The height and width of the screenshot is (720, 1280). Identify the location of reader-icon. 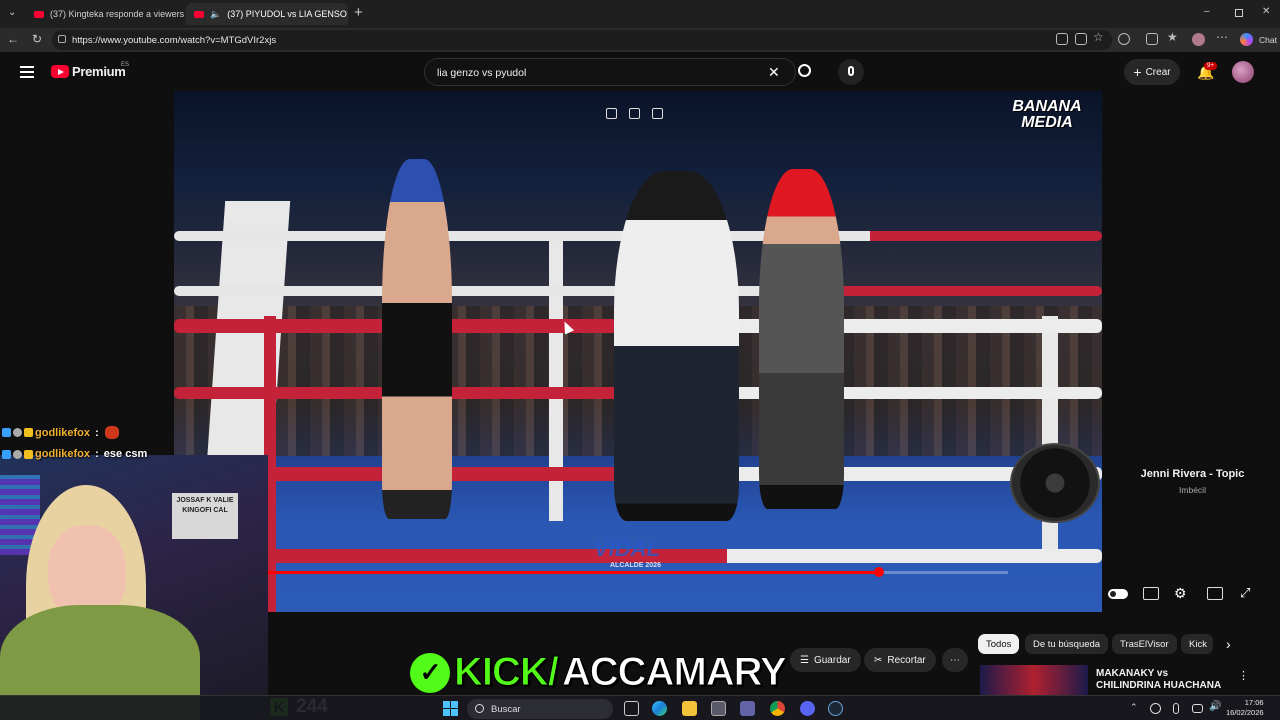
(1081, 39).